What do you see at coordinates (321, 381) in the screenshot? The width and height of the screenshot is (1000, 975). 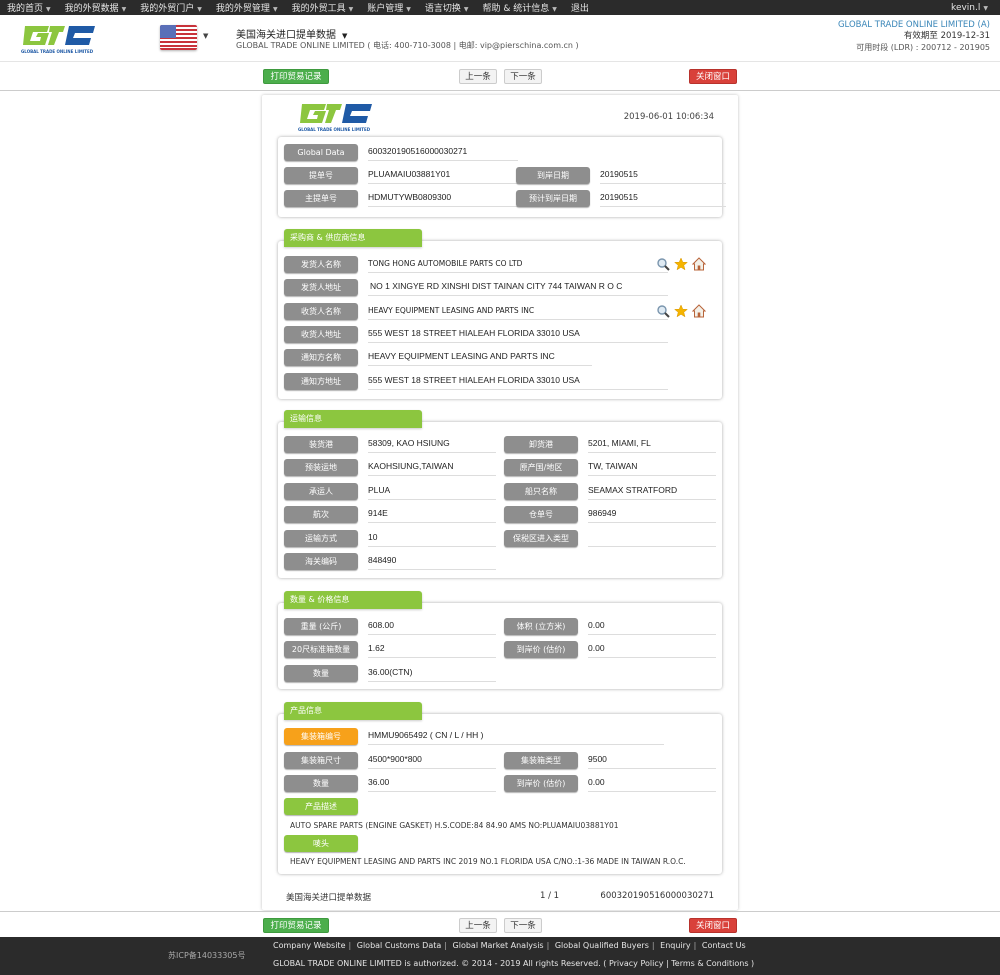 I see `field-label: 通知方地址` at bounding box center [321, 381].